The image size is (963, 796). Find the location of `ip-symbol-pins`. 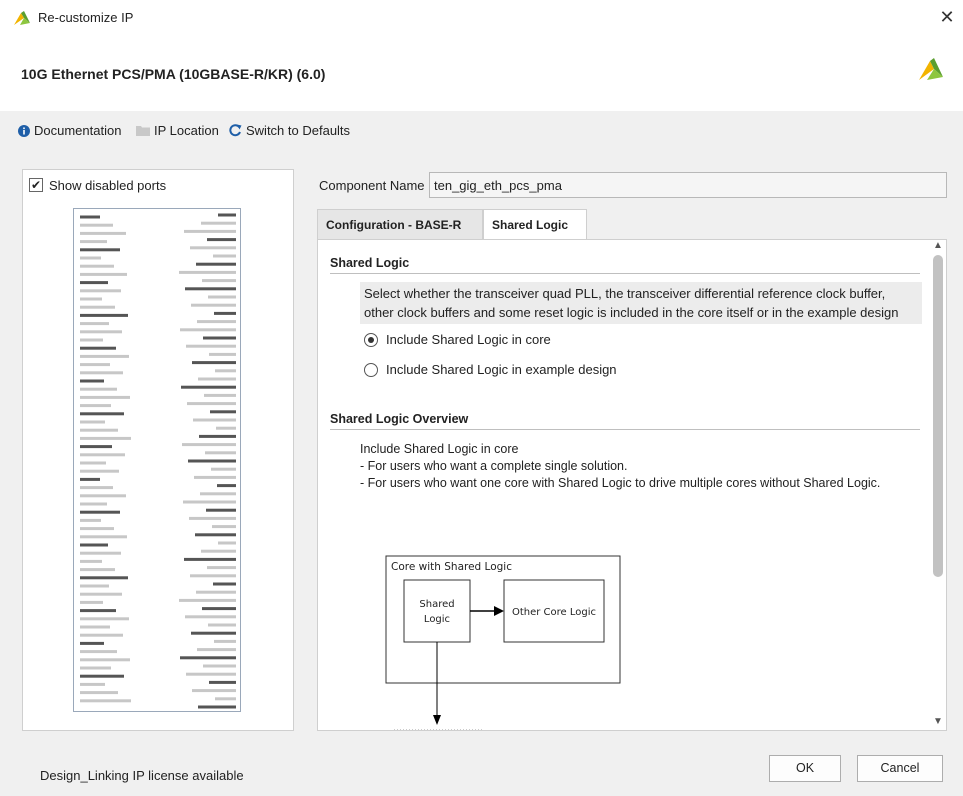

ip-symbol-pins is located at coordinates (152, 461).